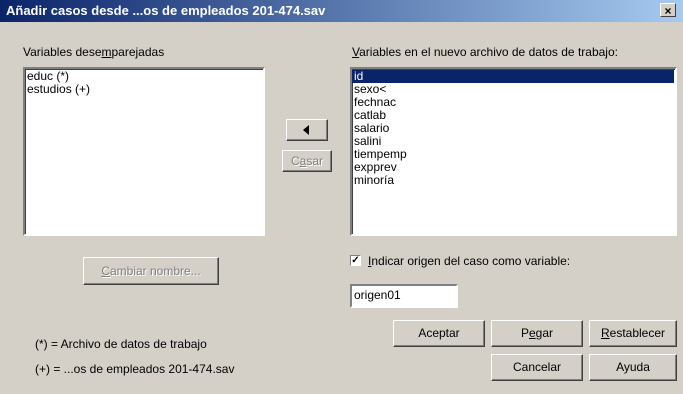 Image resolution: width=683 pixels, height=394 pixels. I want to click on reset-button: Restablecer, so click(633, 333).